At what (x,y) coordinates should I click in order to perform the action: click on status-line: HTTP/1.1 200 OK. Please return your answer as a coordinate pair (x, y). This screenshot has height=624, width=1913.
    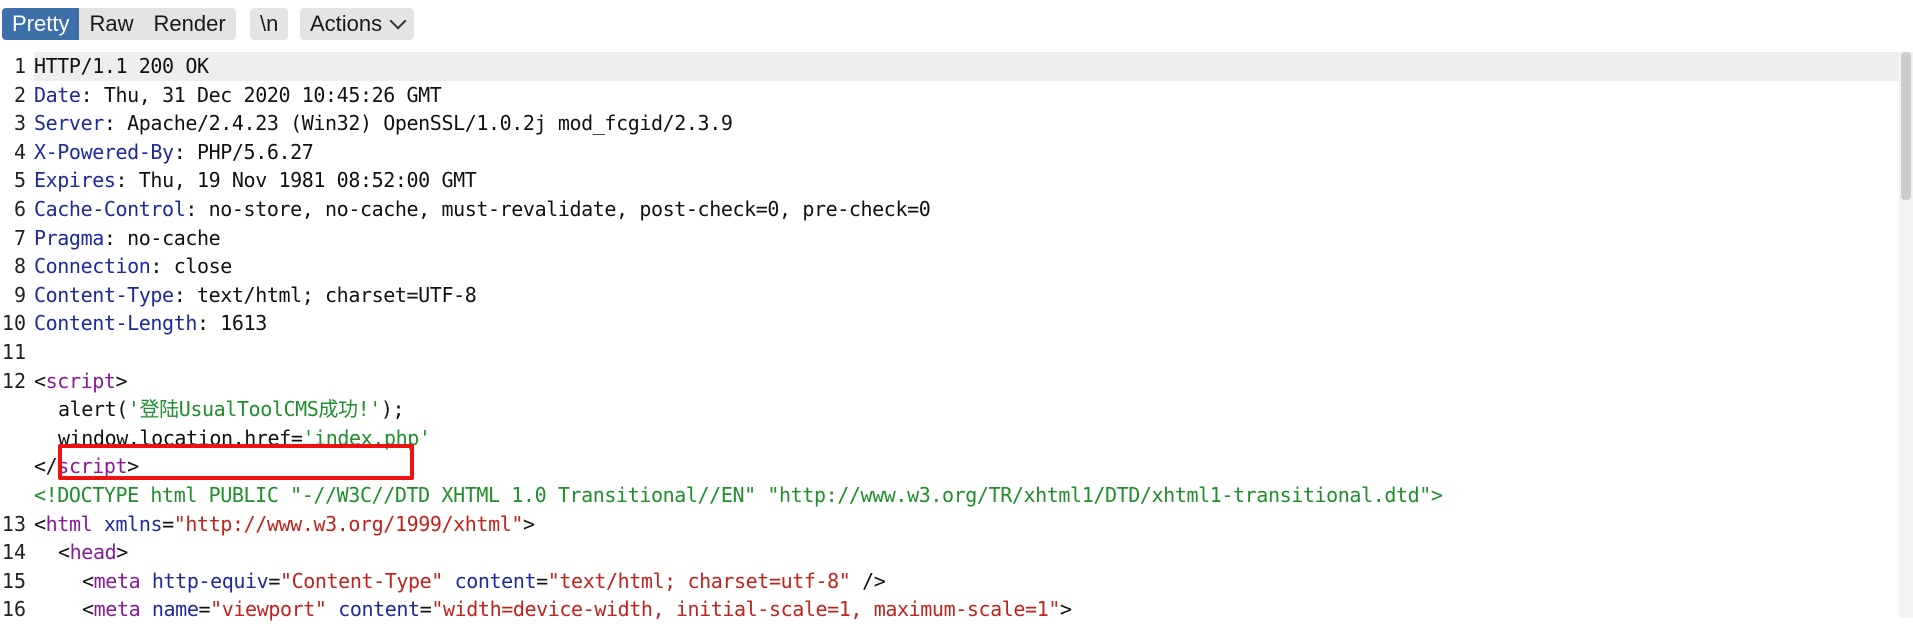
    Looking at the image, I should click on (121, 66).